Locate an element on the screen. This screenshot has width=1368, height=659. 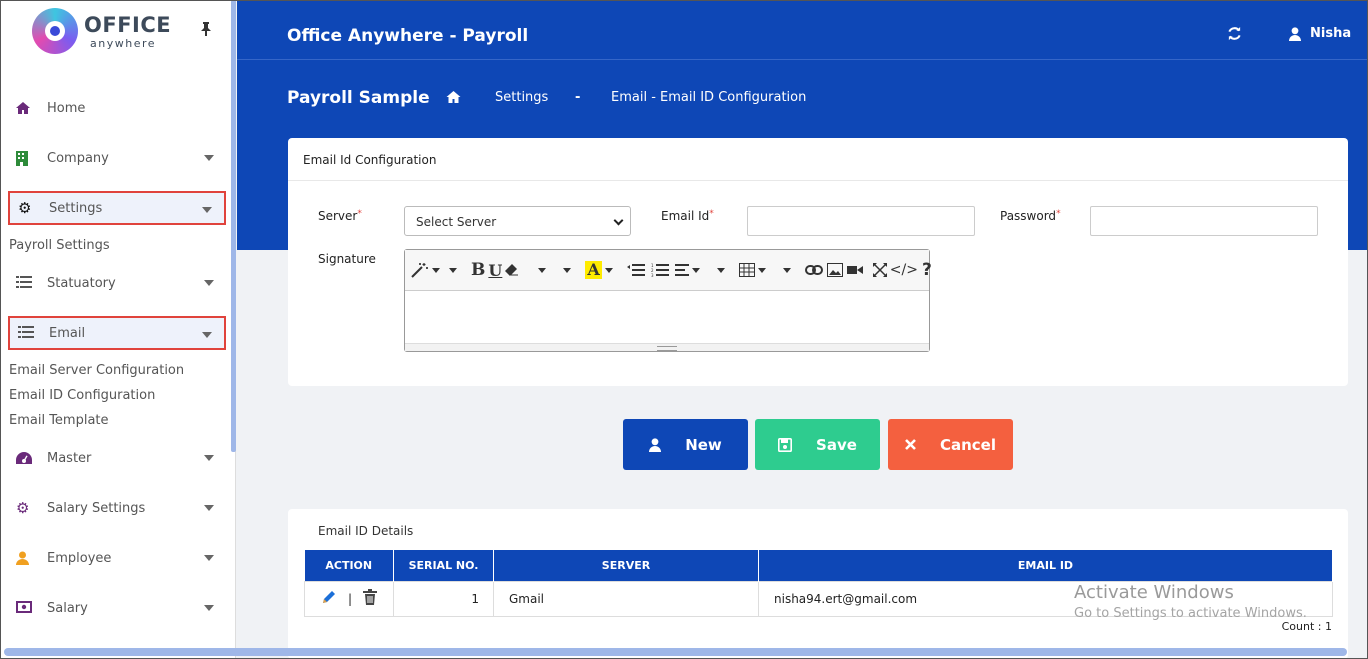
sidebar-item-label: Employee is located at coordinates (79, 558).